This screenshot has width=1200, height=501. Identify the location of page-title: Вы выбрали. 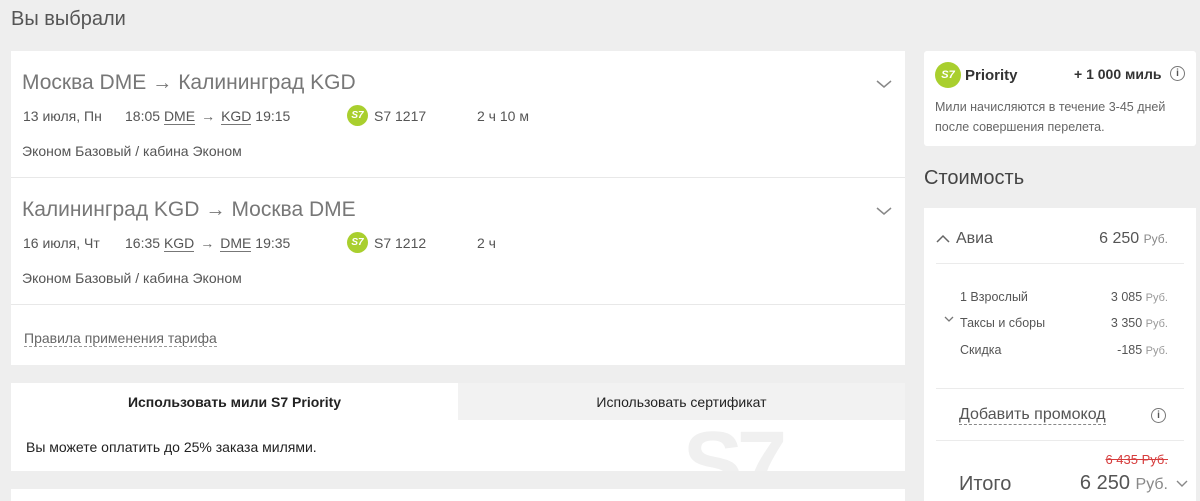
(68, 19).